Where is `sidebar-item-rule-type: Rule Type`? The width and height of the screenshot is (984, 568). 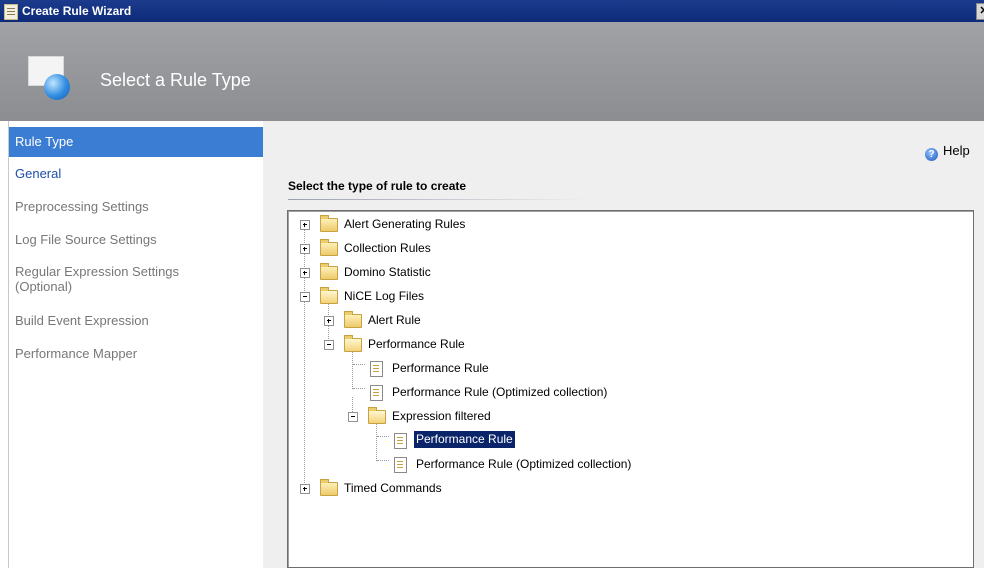 sidebar-item-rule-type: Rule Type is located at coordinates (136, 142).